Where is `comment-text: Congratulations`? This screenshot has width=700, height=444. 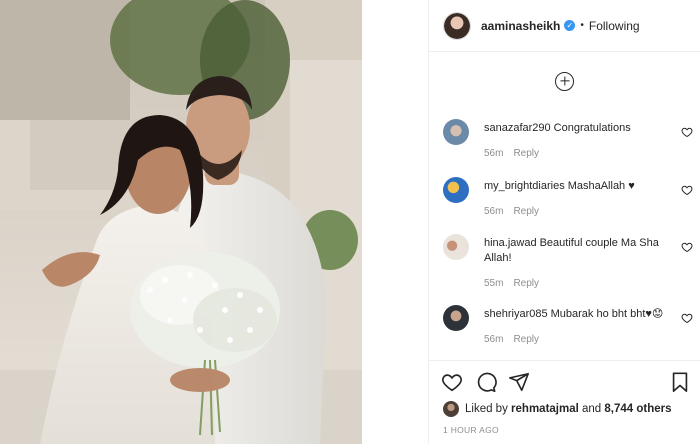
comment-text: Congratulations is located at coordinates (592, 128).